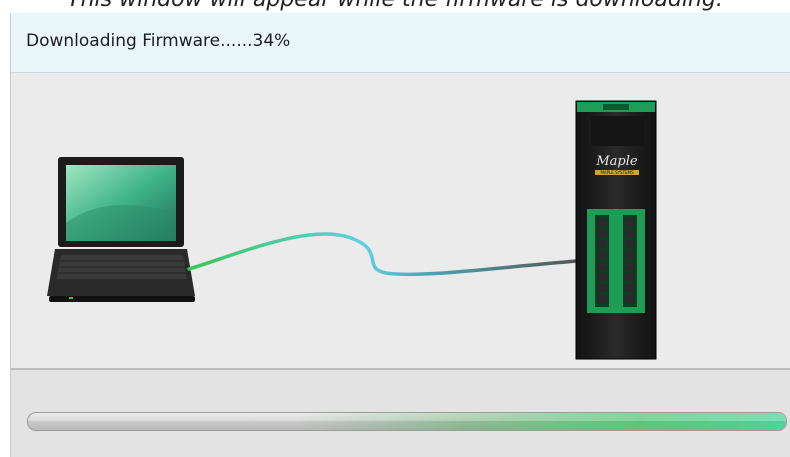 Image resolution: width=790 pixels, height=457 pixels. Describe the element at coordinates (617, 172) in the screenshot. I see `device-brand-subtext: MAPLE SYSTEMS` at that location.